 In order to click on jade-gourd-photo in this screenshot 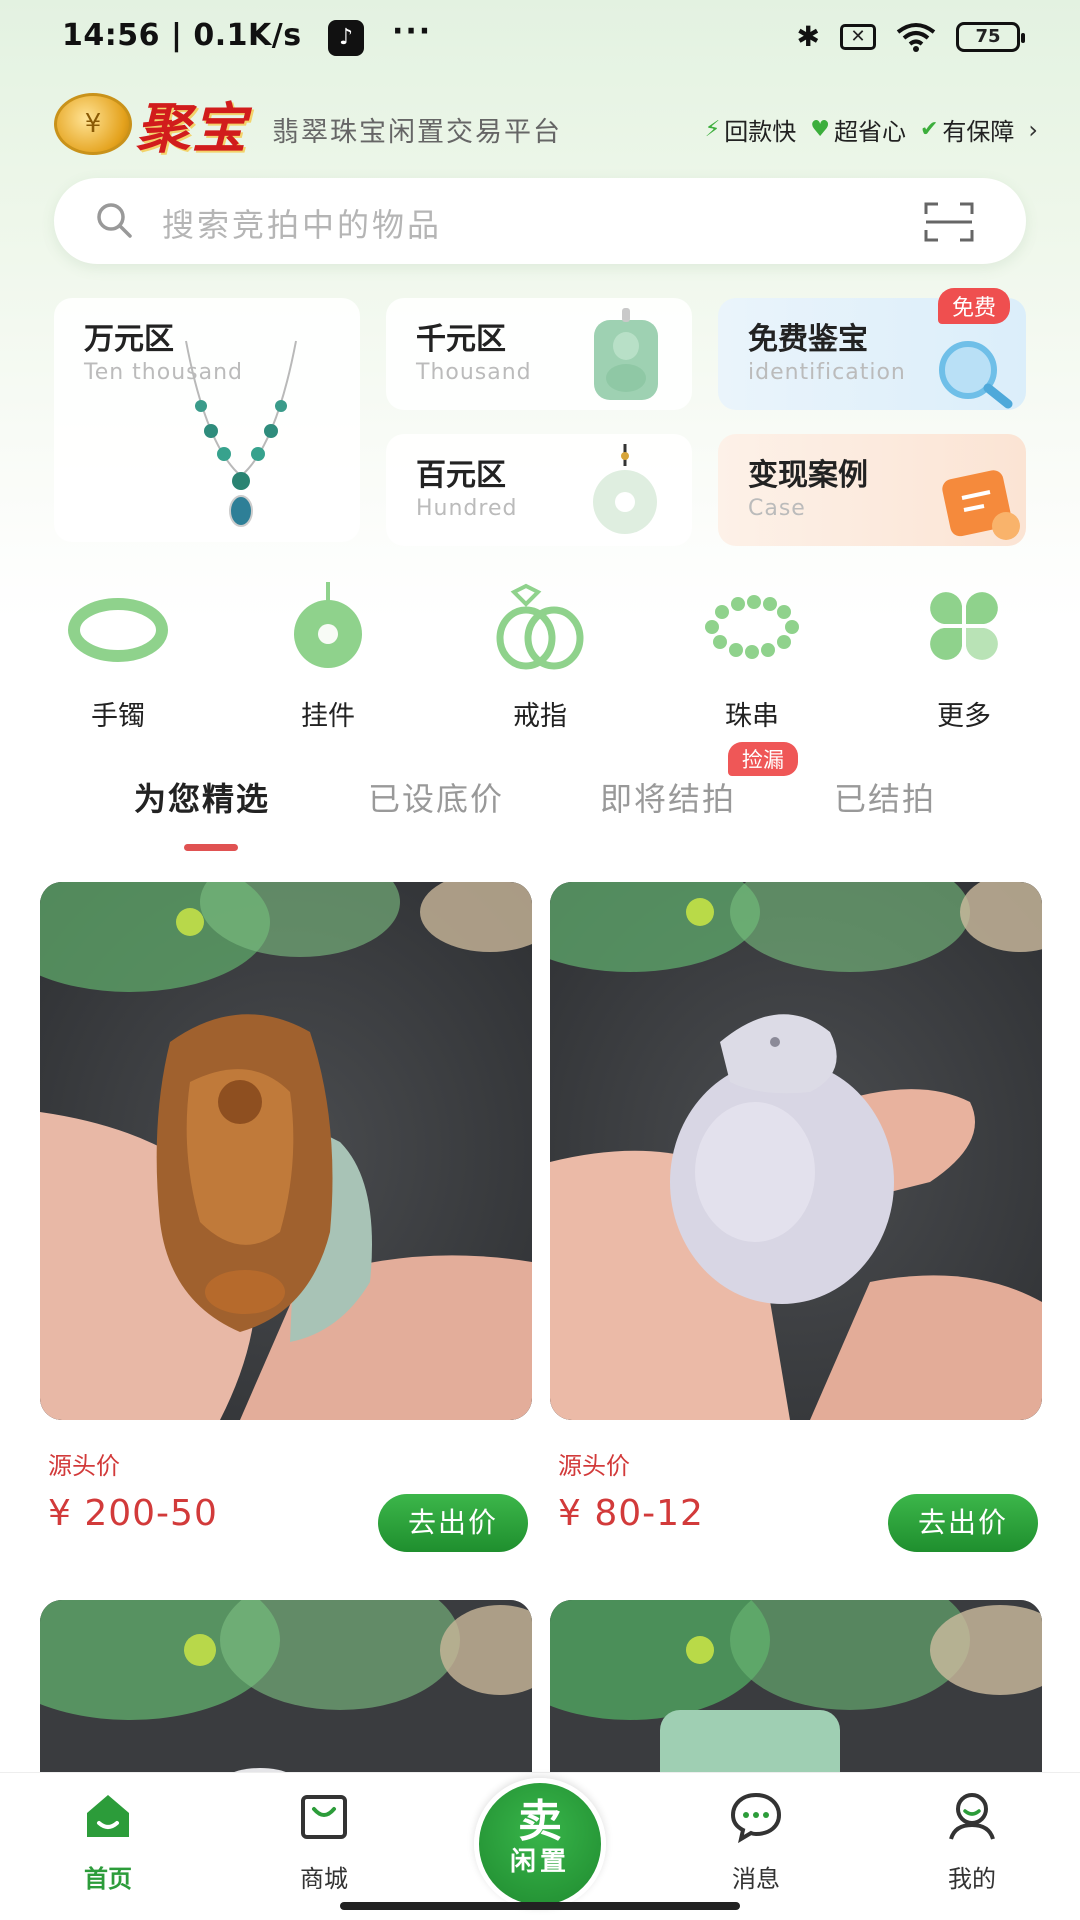, I will do `click(796, 1151)`.